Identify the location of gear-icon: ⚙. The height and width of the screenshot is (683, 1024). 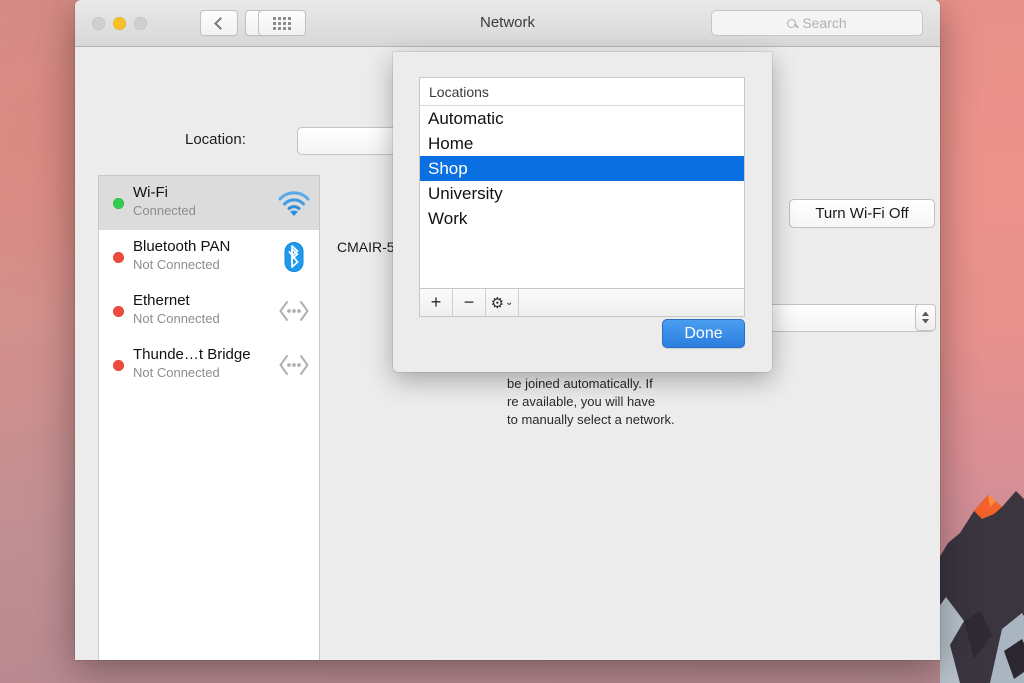
(497, 303).